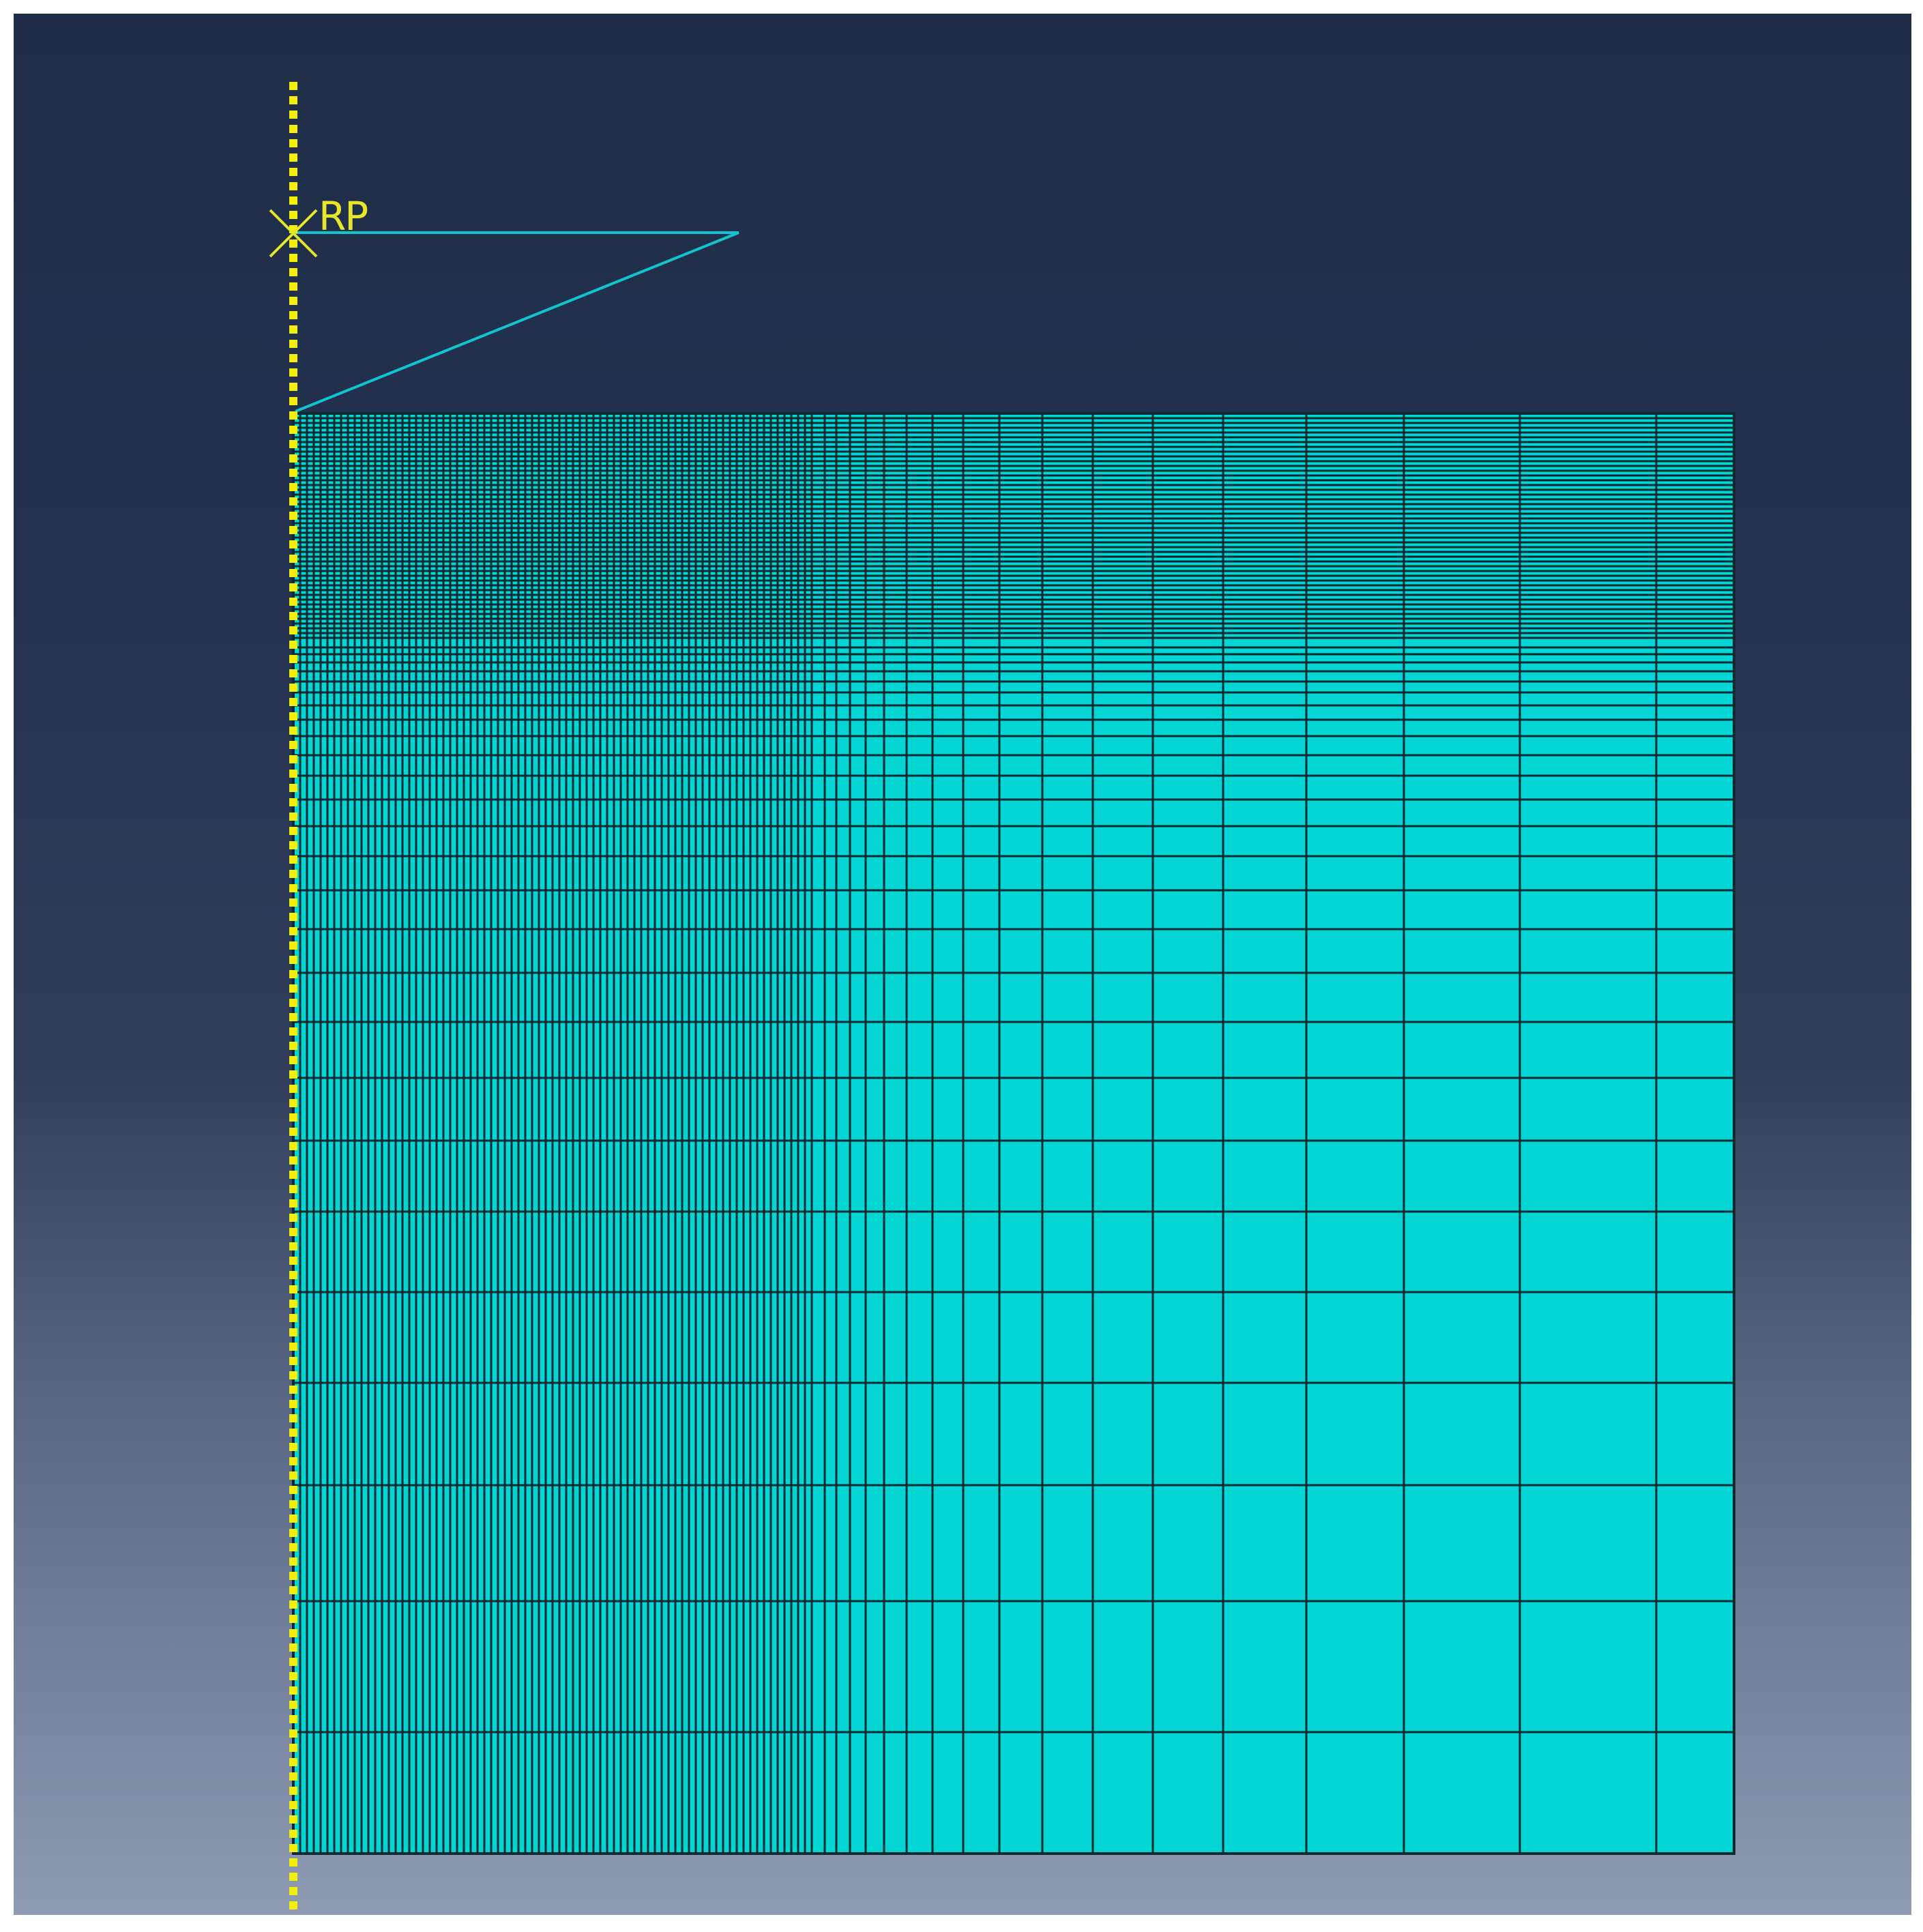 The image size is (1923, 1932). I want to click on indenter-profile, so click(517, 322).